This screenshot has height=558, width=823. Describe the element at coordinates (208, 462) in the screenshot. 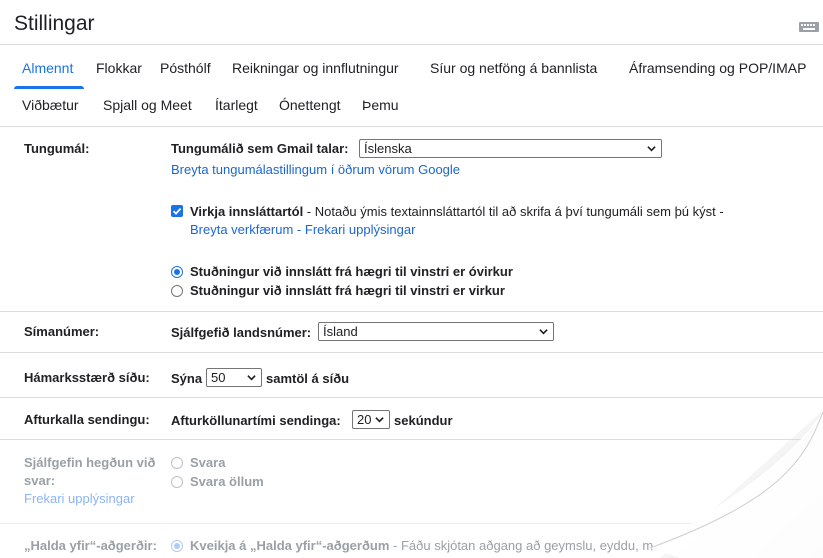

I see `reply-option-label: Svara` at that location.